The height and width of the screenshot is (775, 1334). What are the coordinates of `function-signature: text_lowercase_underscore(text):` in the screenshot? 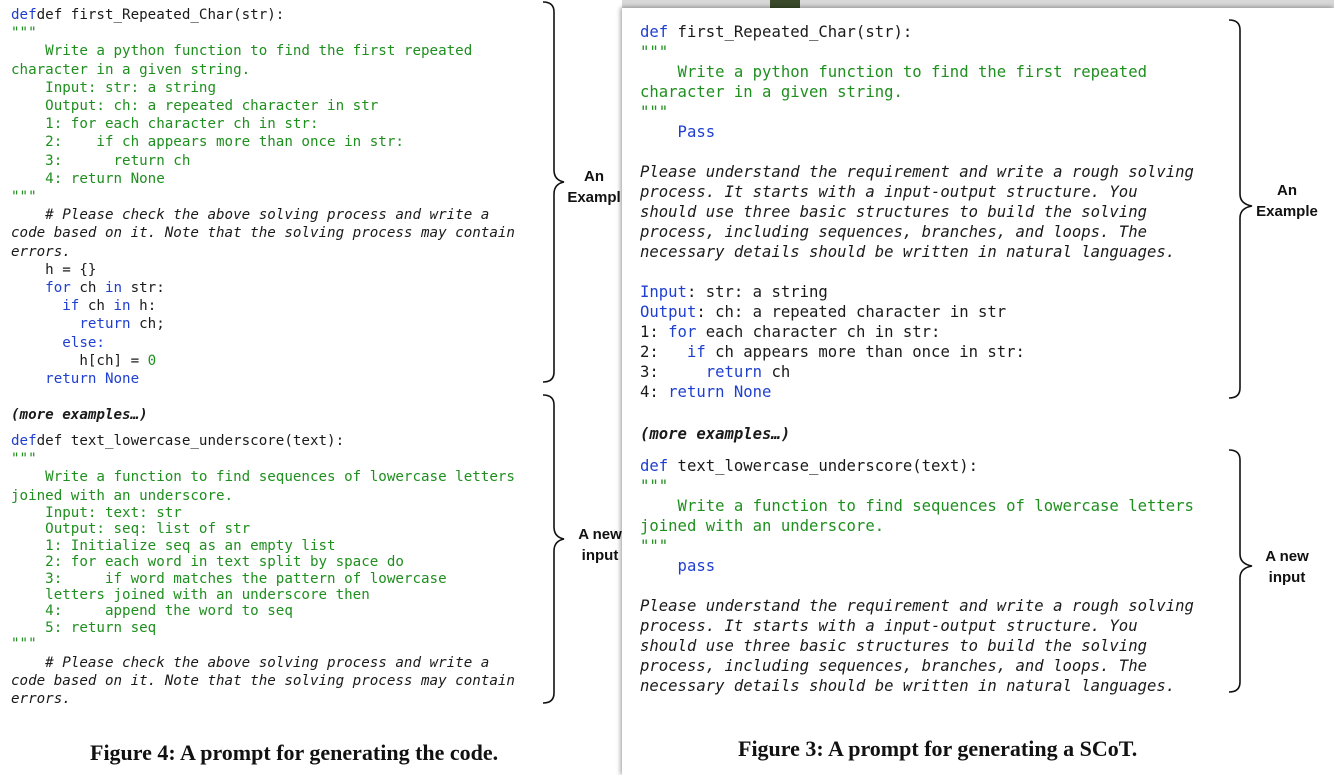 It's located at (823, 466).